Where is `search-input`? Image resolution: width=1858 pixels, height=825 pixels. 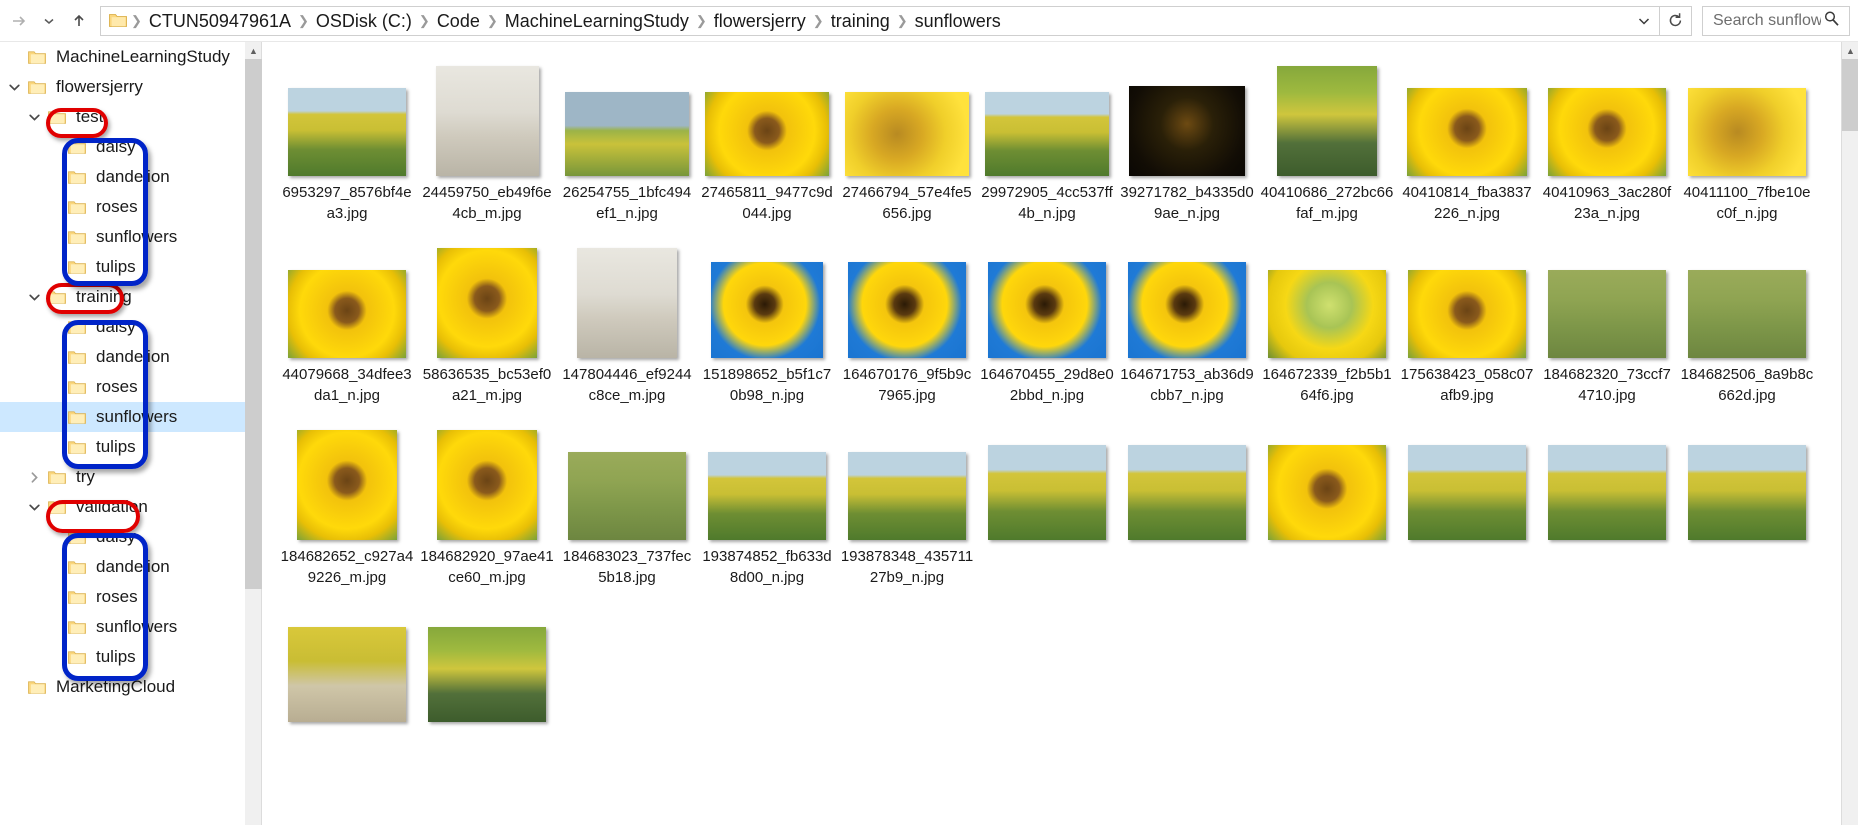
search-input is located at coordinates (1767, 20).